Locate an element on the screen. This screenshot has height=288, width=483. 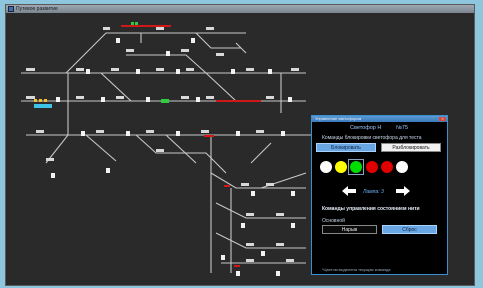
app-icon is located at coordinates (11, 9).